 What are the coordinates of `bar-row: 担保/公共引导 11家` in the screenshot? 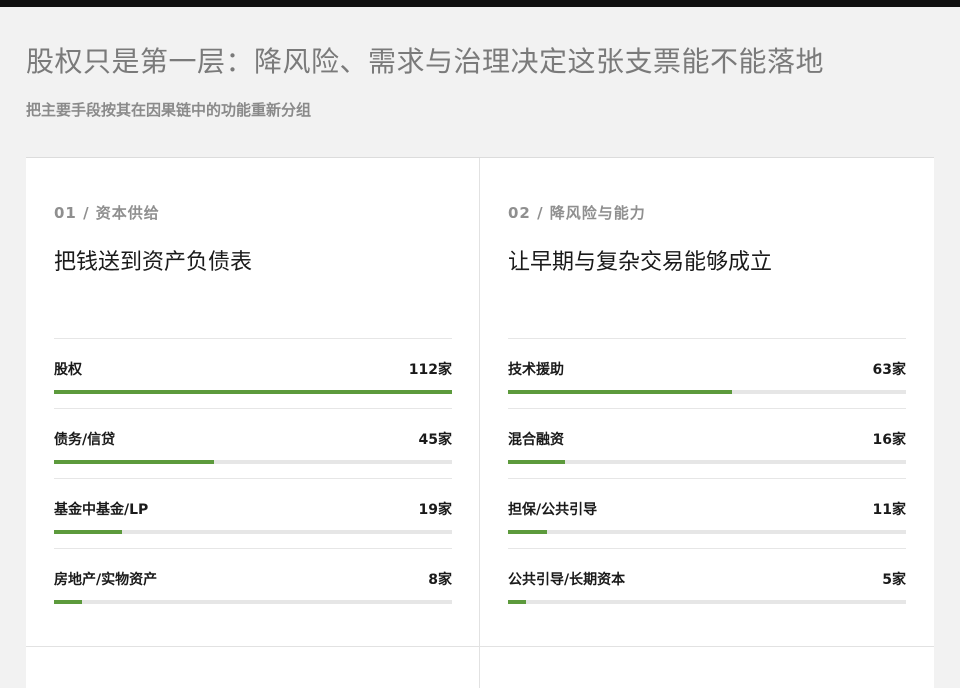 It's located at (707, 513).